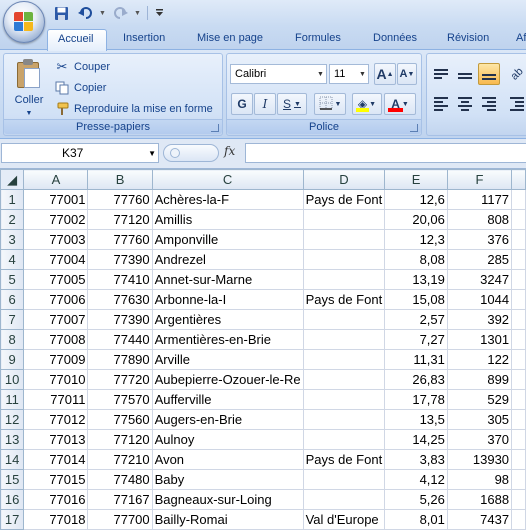 The height and width of the screenshot is (531, 526). What do you see at coordinates (479, 499) in the screenshot?
I see `cell-f: 1688` at bounding box center [479, 499].